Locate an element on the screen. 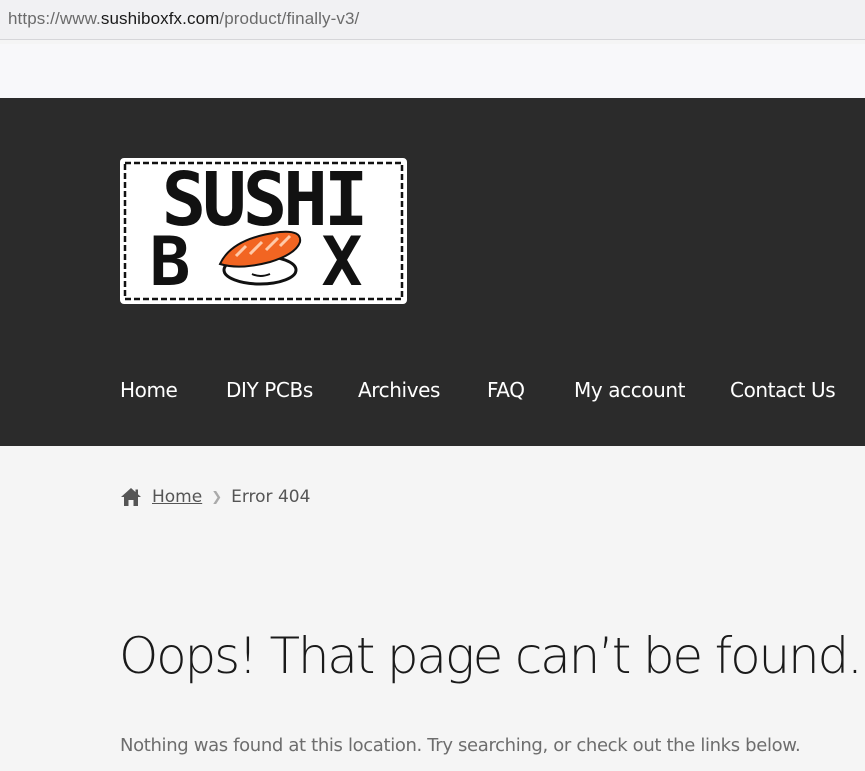  nav-faq: FAQ is located at coordinates (506, 390).